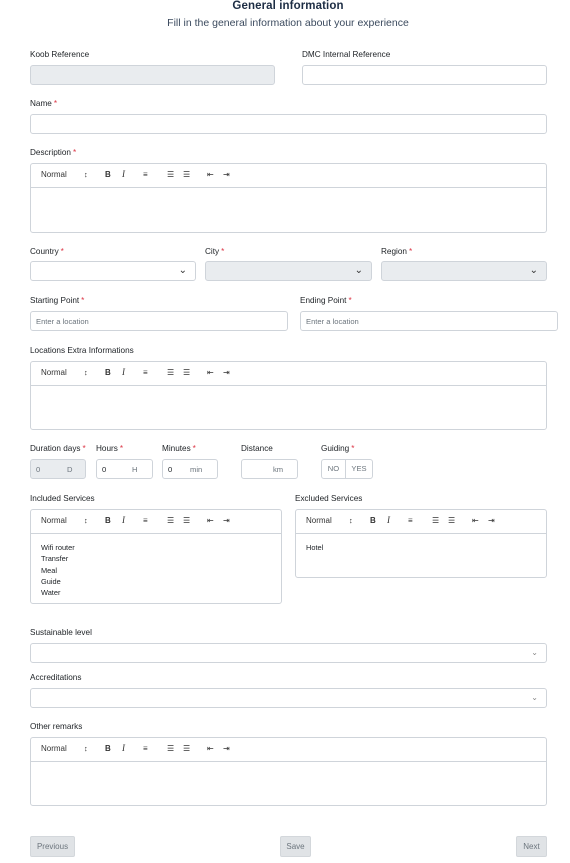 The image size is (570, 863). Describe the element at coordinates (49, 570) in the screenshot. I see `list-item: Meal` at that location.